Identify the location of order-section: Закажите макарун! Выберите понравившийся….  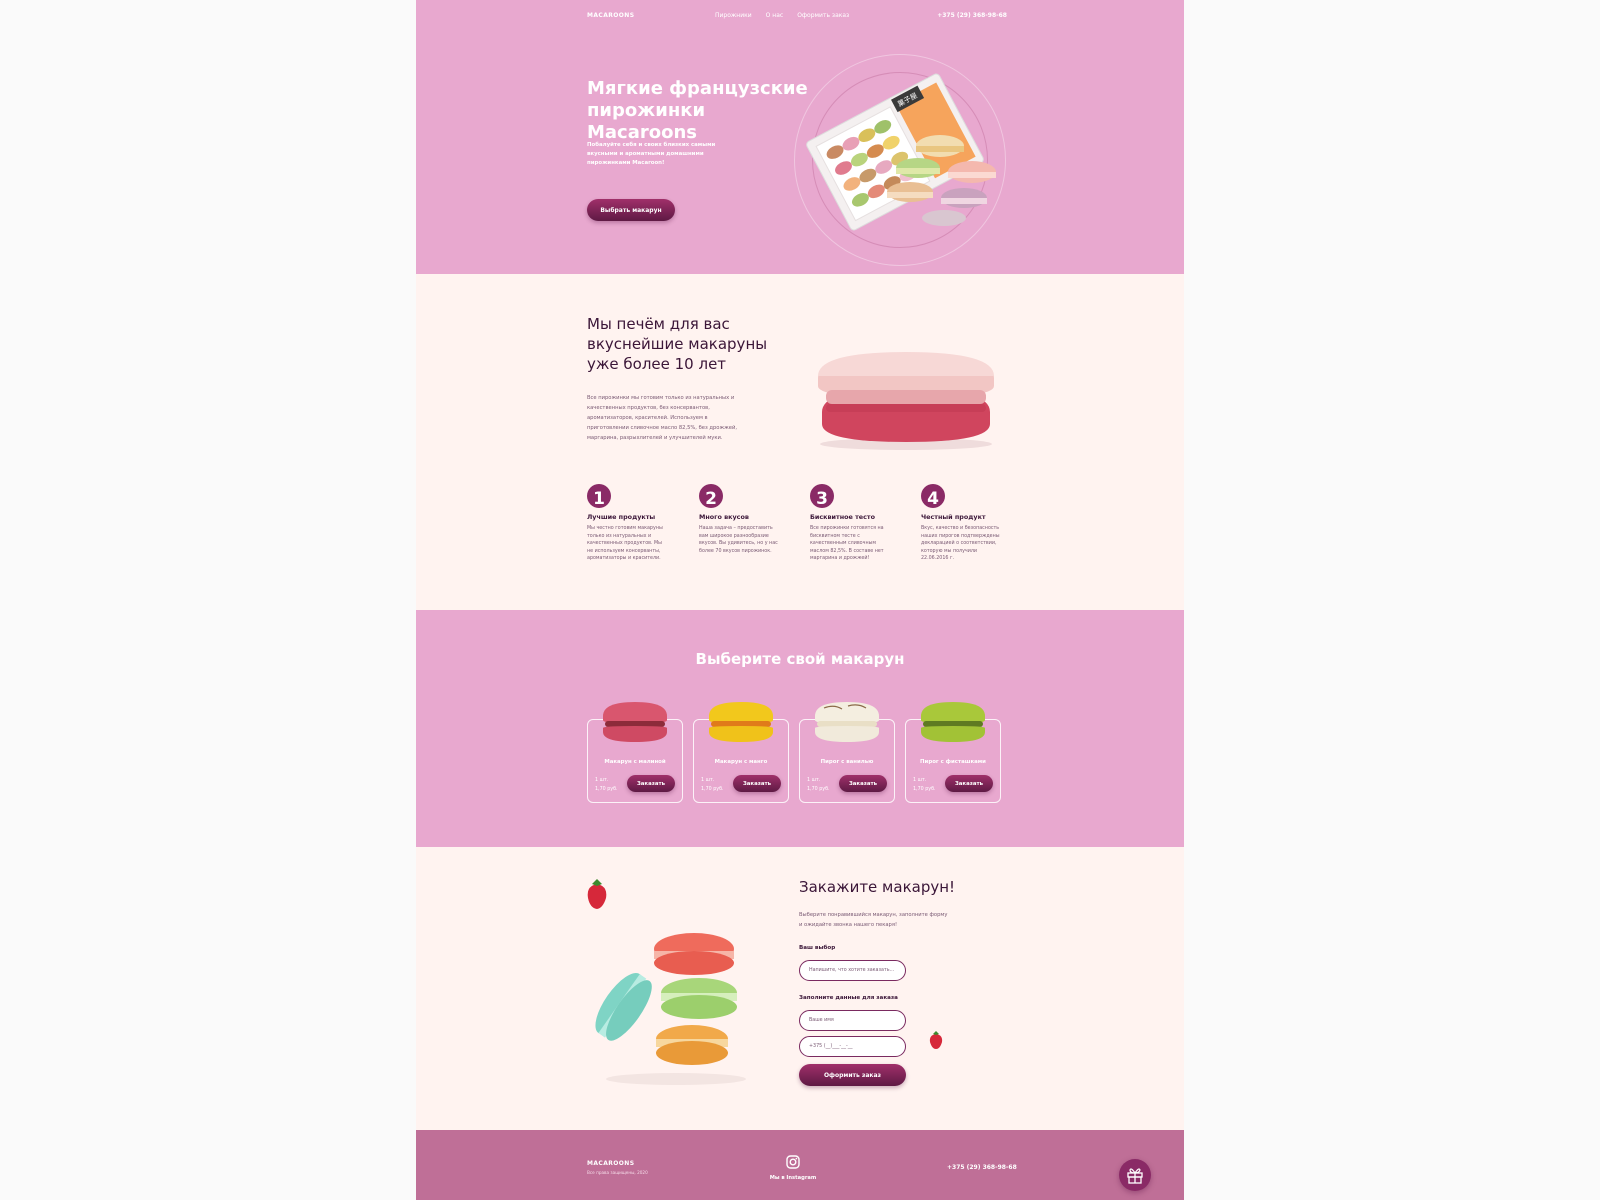
(800, 988).